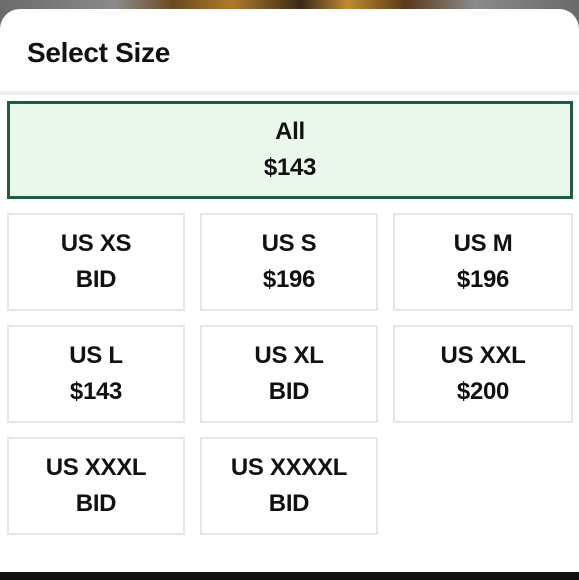  What do you see at coordinates (289, 262) in the screenshot?
I see `size-option-us-s: US S $196` at bounding box center [289, 262].